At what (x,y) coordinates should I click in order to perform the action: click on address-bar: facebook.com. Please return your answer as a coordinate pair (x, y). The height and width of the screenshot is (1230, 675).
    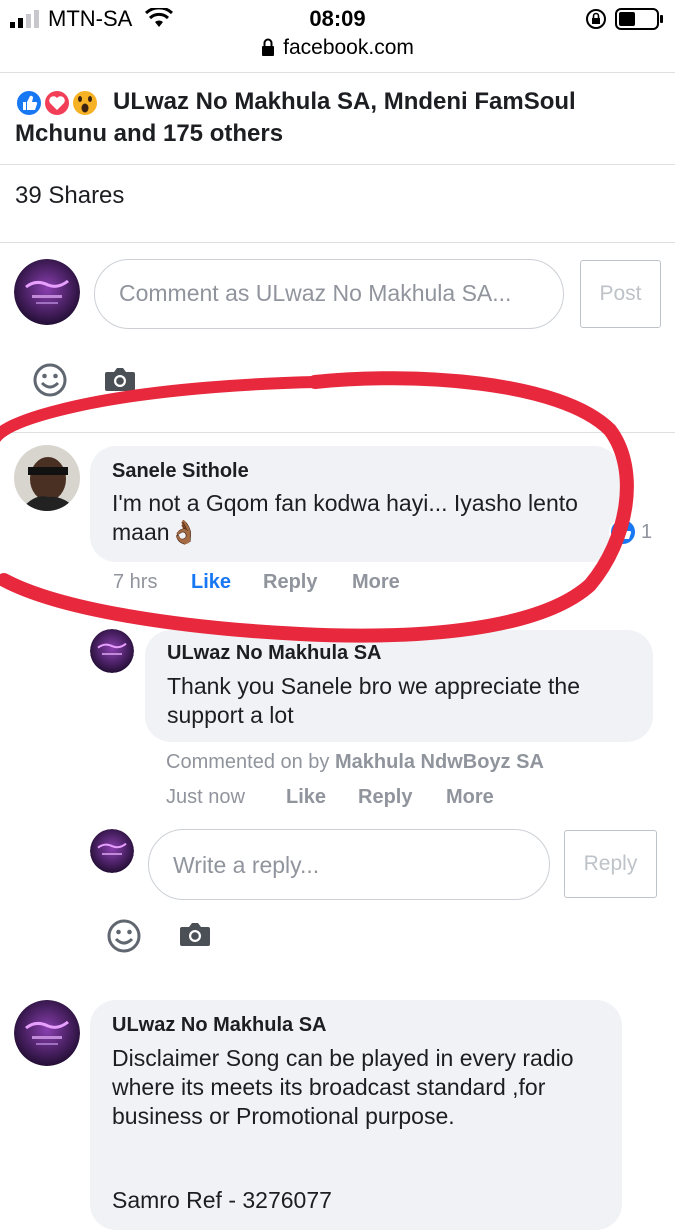
    Looking at the image, I should click on (337, 48).